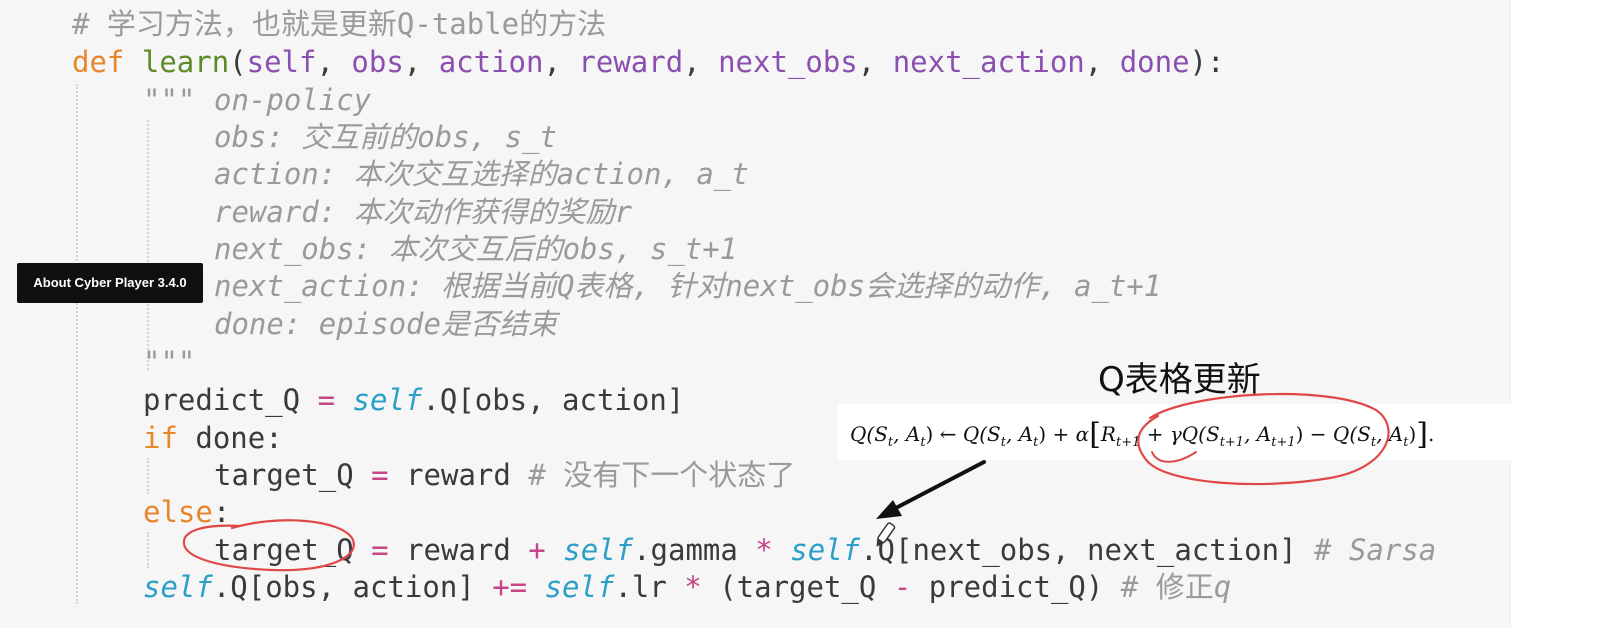 The width and height of the screenshot is (1610, 639). What do you see at coordinates (169, 362) in the screenshot?
I see `docstring-close-quote: """` at bounding box center [169, 362].